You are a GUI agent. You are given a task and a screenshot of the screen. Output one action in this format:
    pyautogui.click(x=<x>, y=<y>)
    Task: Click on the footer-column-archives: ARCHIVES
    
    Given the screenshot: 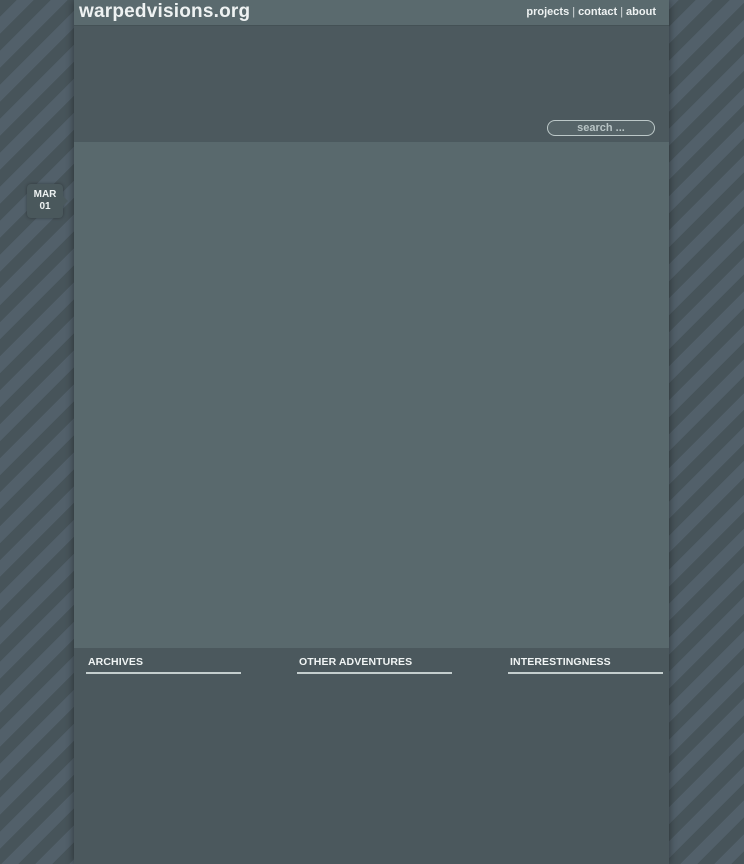 What is the action you would take?
    pyautogui.click(x=163, y=665)
    